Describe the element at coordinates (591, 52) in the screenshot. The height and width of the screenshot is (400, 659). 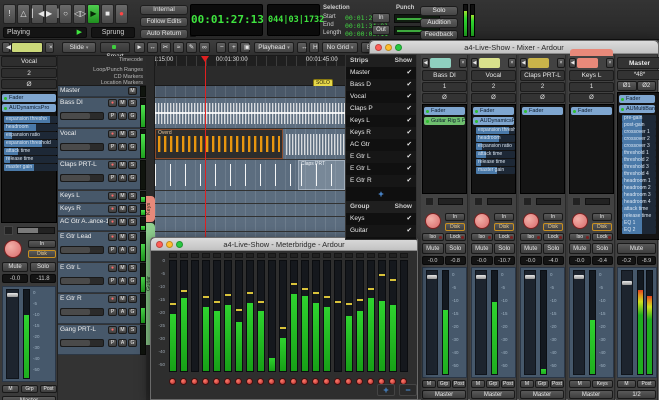
I see `mixer-group-tab` at that location.